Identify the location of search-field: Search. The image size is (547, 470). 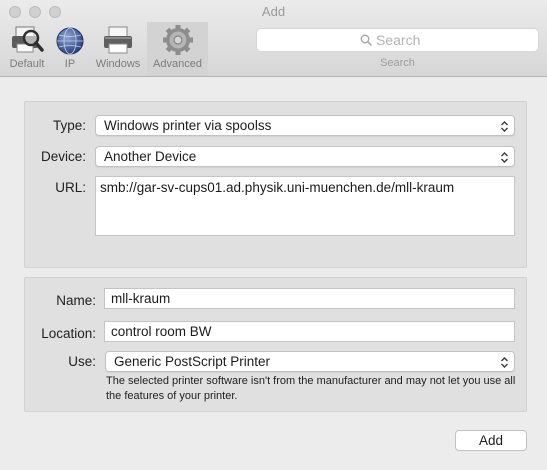
(397, 40).